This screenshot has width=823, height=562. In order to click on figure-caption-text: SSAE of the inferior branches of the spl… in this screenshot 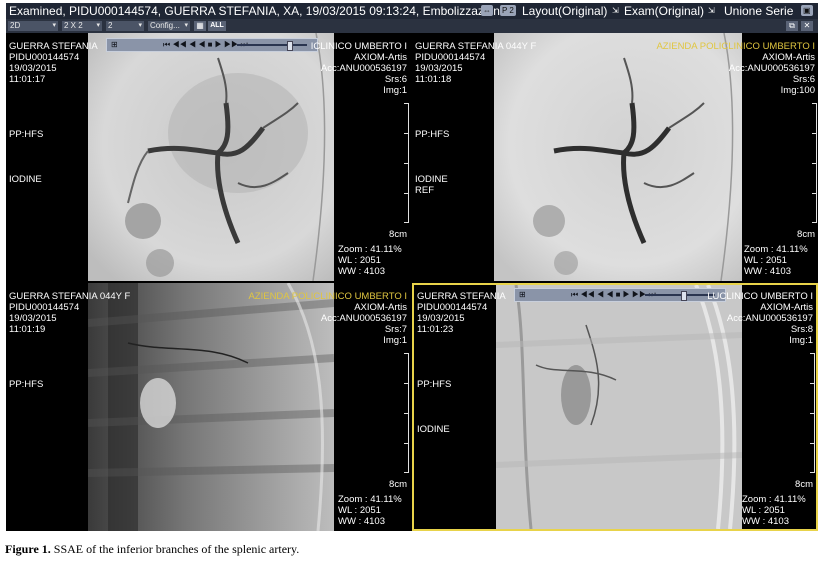, I will do `click(175, 549)`.